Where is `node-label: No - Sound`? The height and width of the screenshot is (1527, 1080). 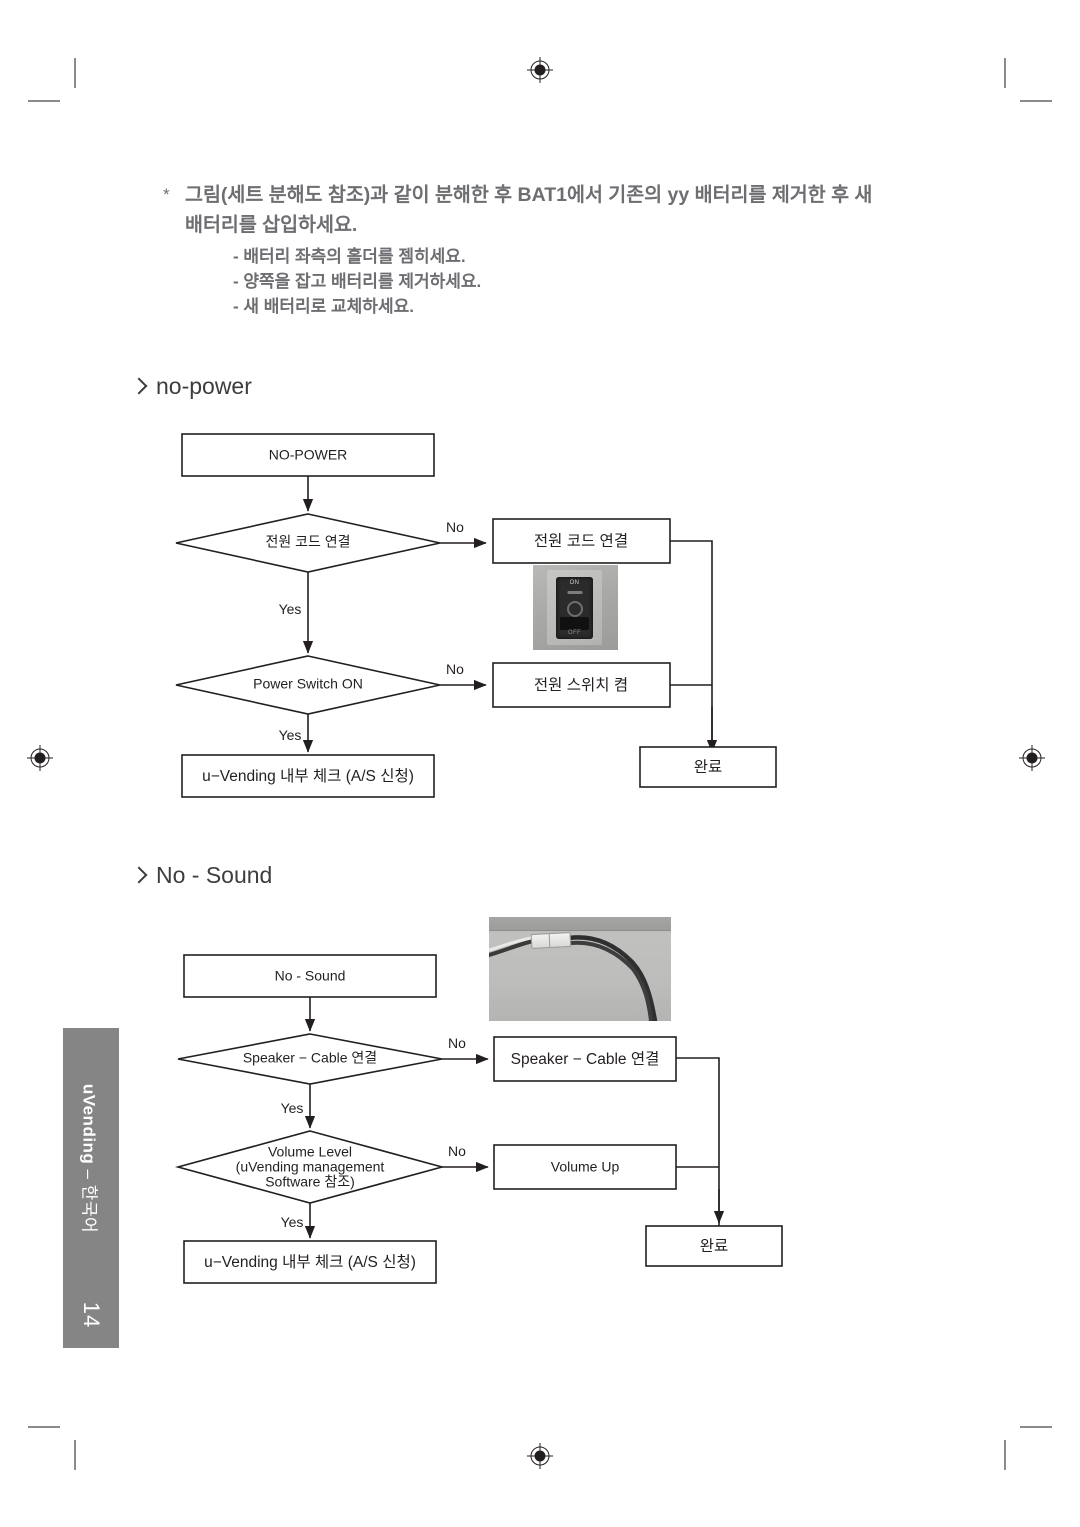
node-label: No - Sound is located at coordinates (310, 976).